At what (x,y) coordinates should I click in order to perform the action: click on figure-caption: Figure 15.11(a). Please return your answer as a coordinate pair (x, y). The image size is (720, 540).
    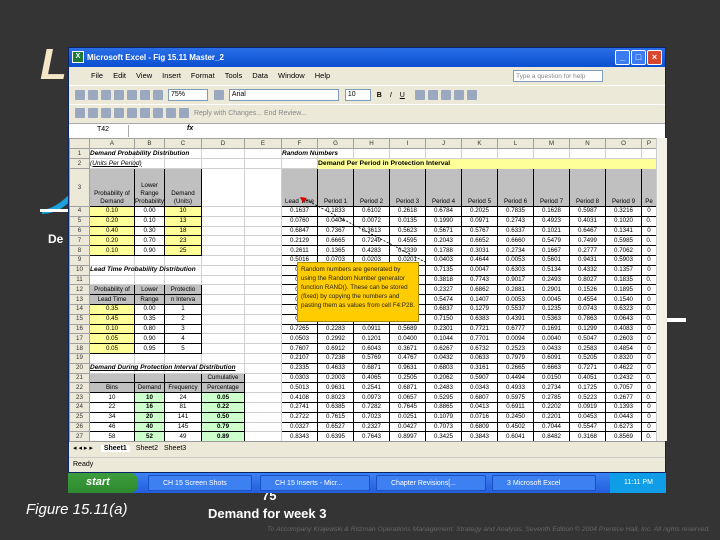
    Looking at the image, I should click on (77, 509).